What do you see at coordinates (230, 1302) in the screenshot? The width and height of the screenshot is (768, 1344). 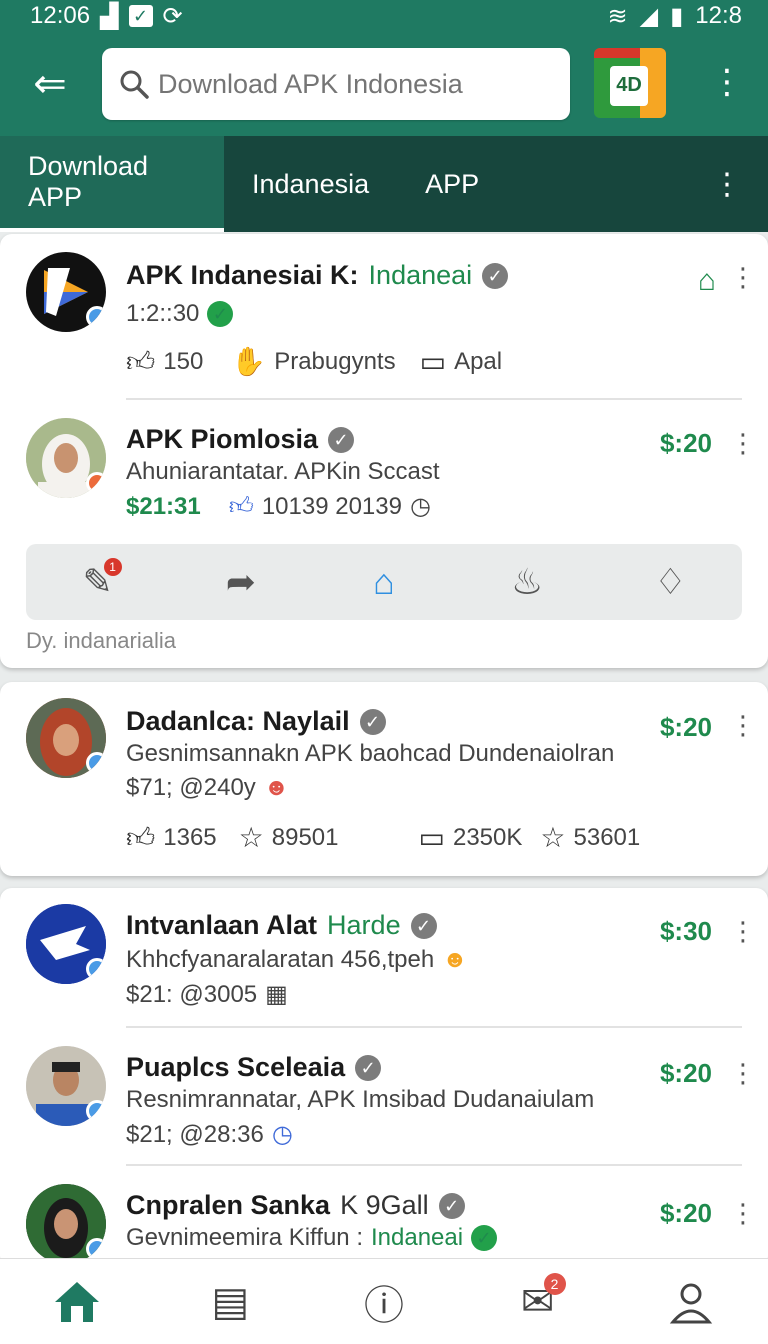 I see `nav-messages-icon: ▤` at bounding box center [230, 1302].